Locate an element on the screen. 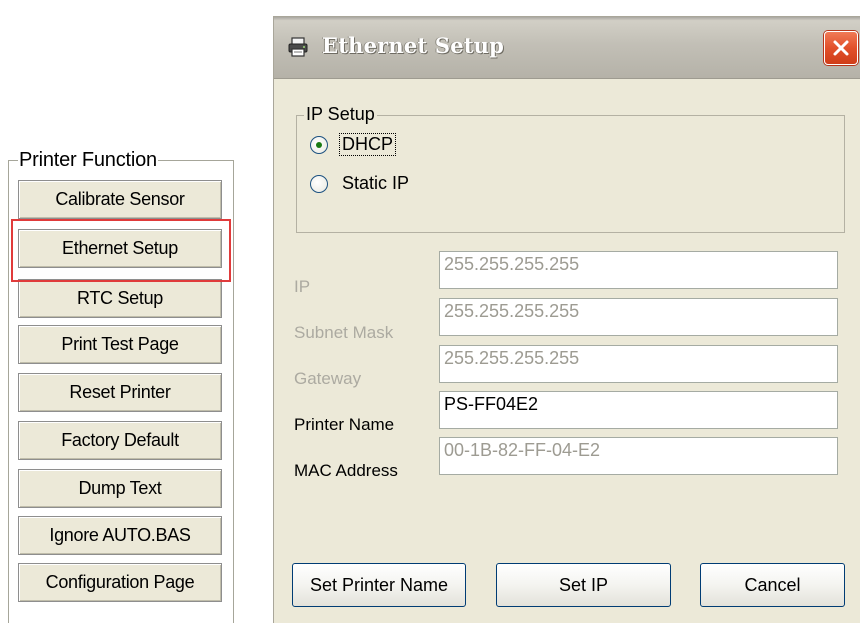  mac-address-label: MAC Address is located at coordinates (346, 470).